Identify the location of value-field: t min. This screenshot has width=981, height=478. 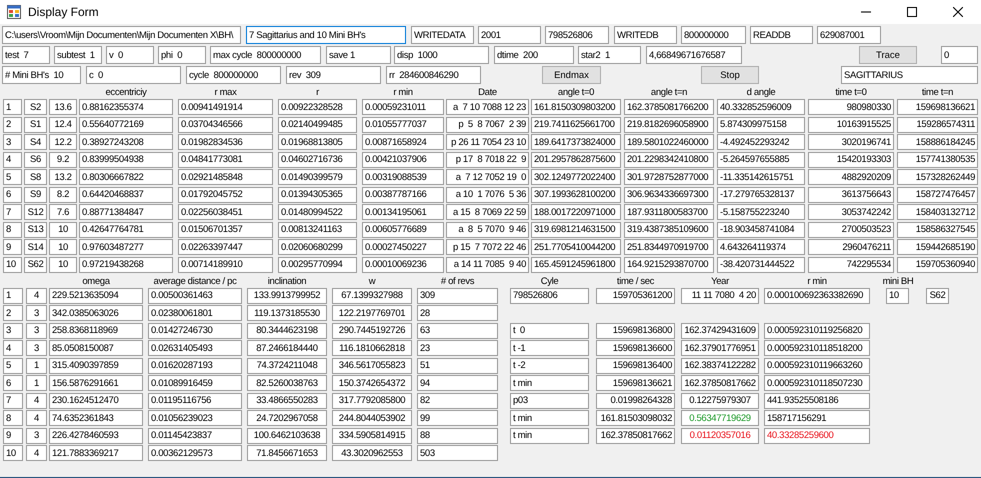
(549, 418).